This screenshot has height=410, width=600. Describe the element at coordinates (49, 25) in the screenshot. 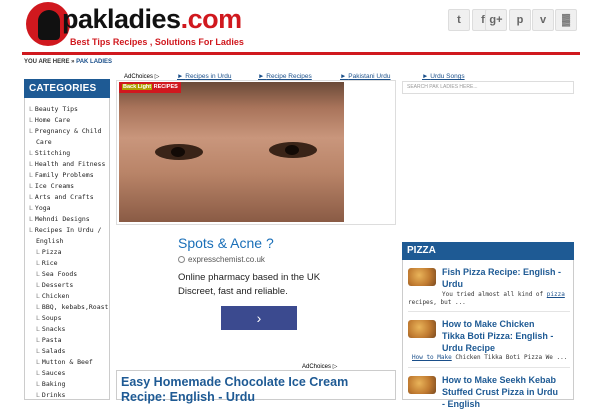

I see `logo-silhouette-icon` at that location.